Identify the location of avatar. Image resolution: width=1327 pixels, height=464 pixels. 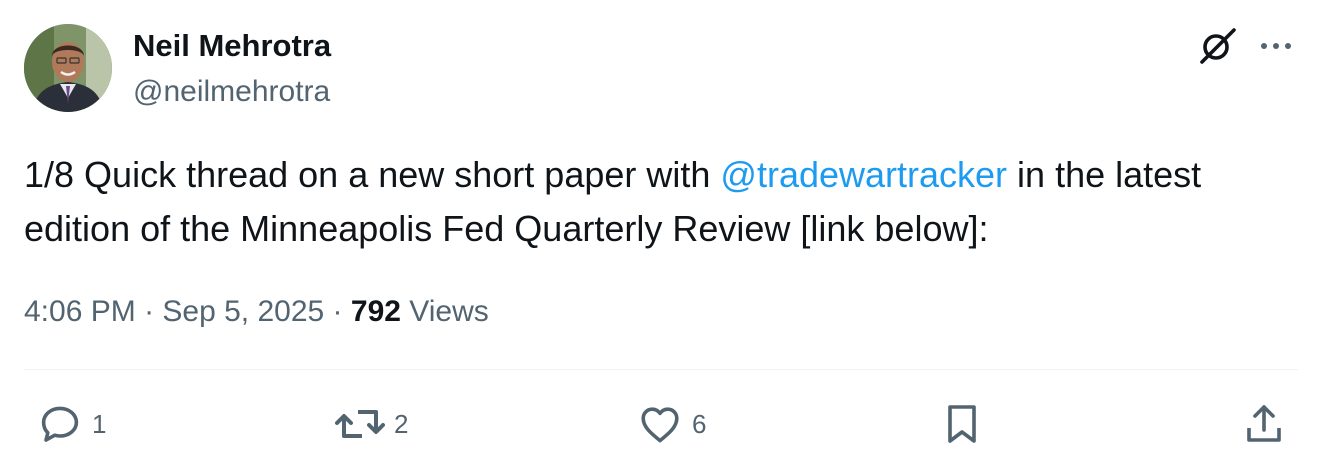
(68, 68).